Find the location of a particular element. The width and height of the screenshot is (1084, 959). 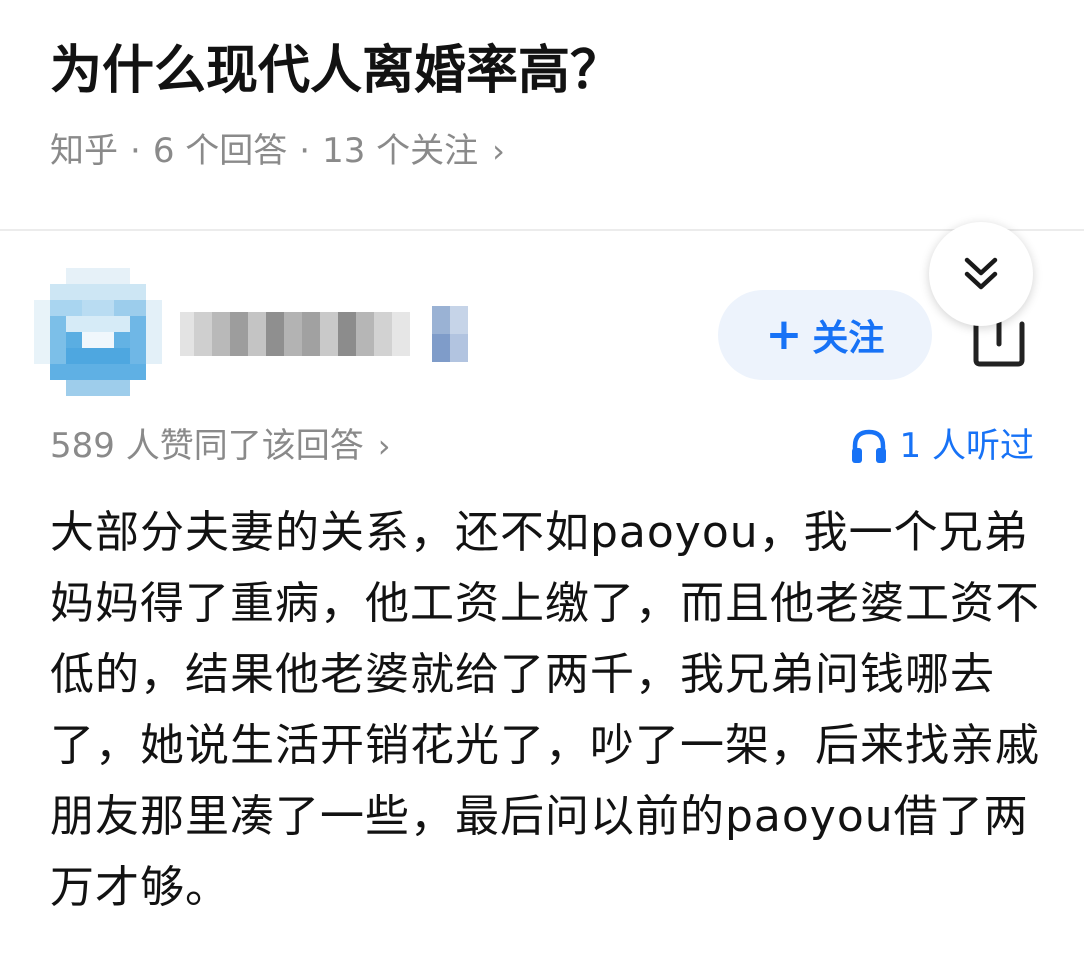

listener-count: 1 人听过 is located at coordinates (966, 446).